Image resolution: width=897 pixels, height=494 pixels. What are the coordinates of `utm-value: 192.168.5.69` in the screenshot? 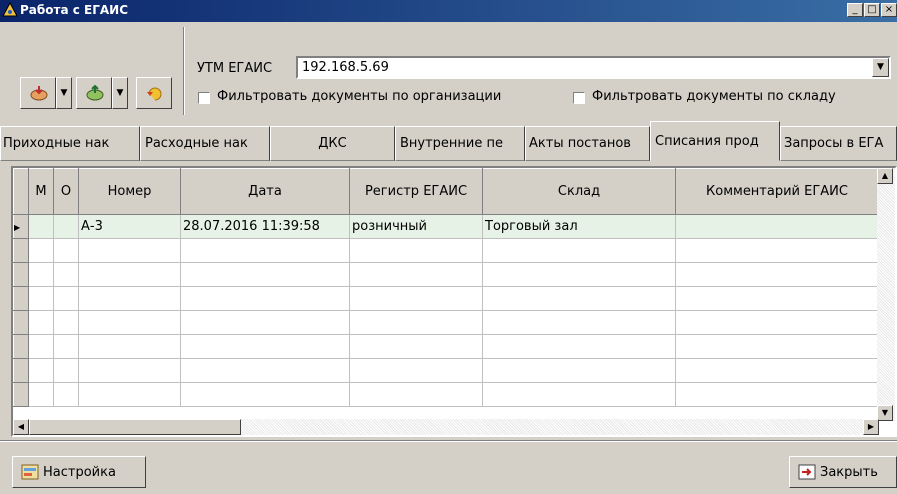 It's located at (345, 67).